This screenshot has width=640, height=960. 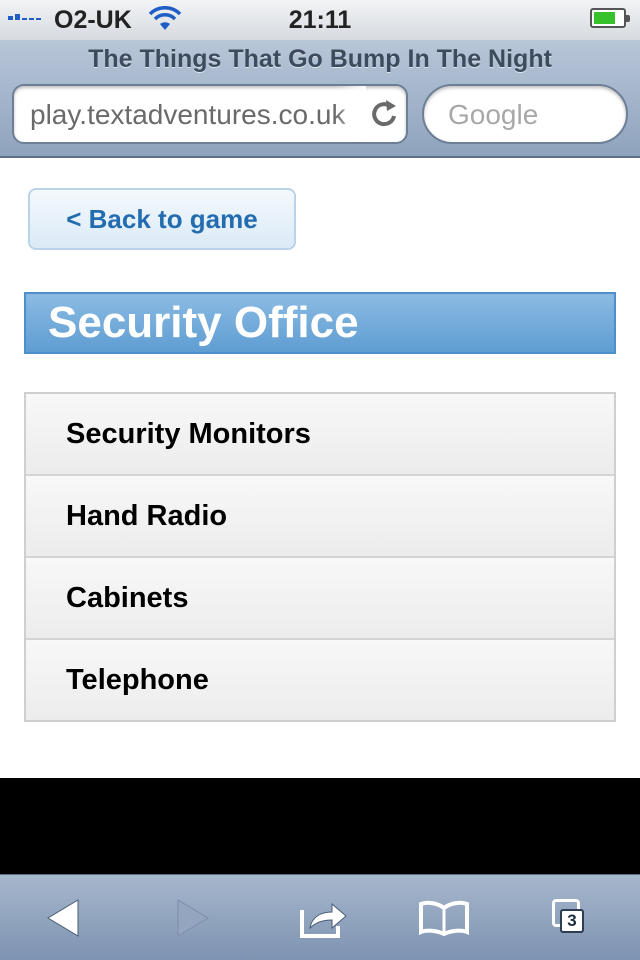 I want to click on browser-page-title: The Things That Go Bump In The Night, so click(x=320, y=59).